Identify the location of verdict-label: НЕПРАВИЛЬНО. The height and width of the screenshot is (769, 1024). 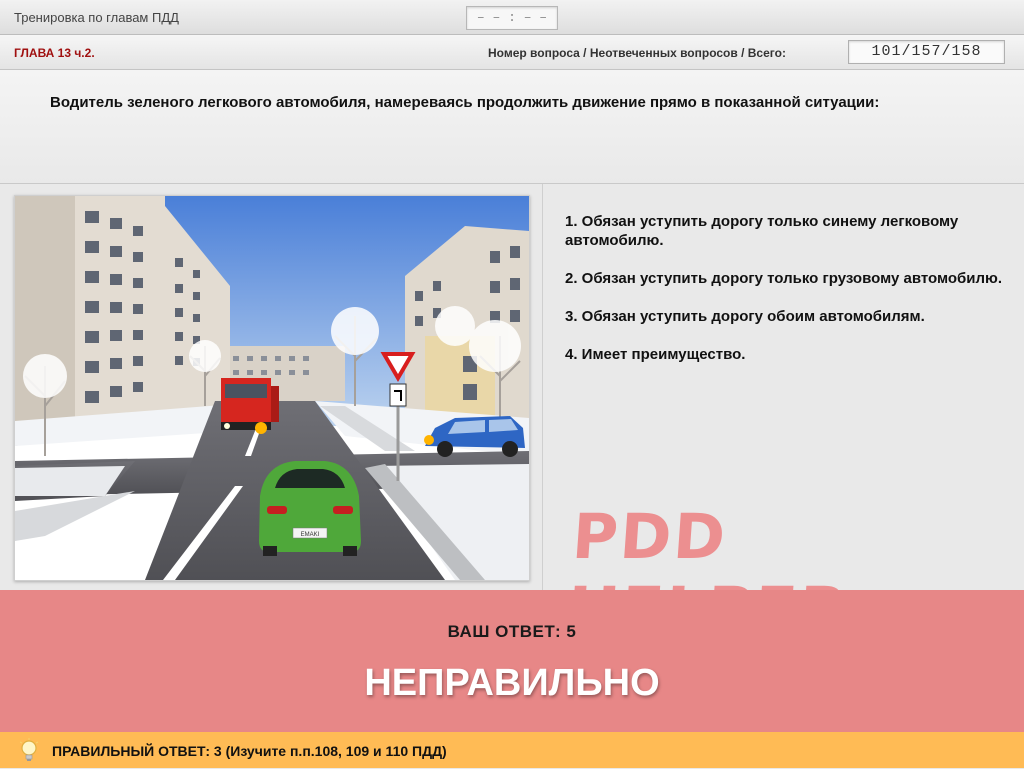
(512, 683).